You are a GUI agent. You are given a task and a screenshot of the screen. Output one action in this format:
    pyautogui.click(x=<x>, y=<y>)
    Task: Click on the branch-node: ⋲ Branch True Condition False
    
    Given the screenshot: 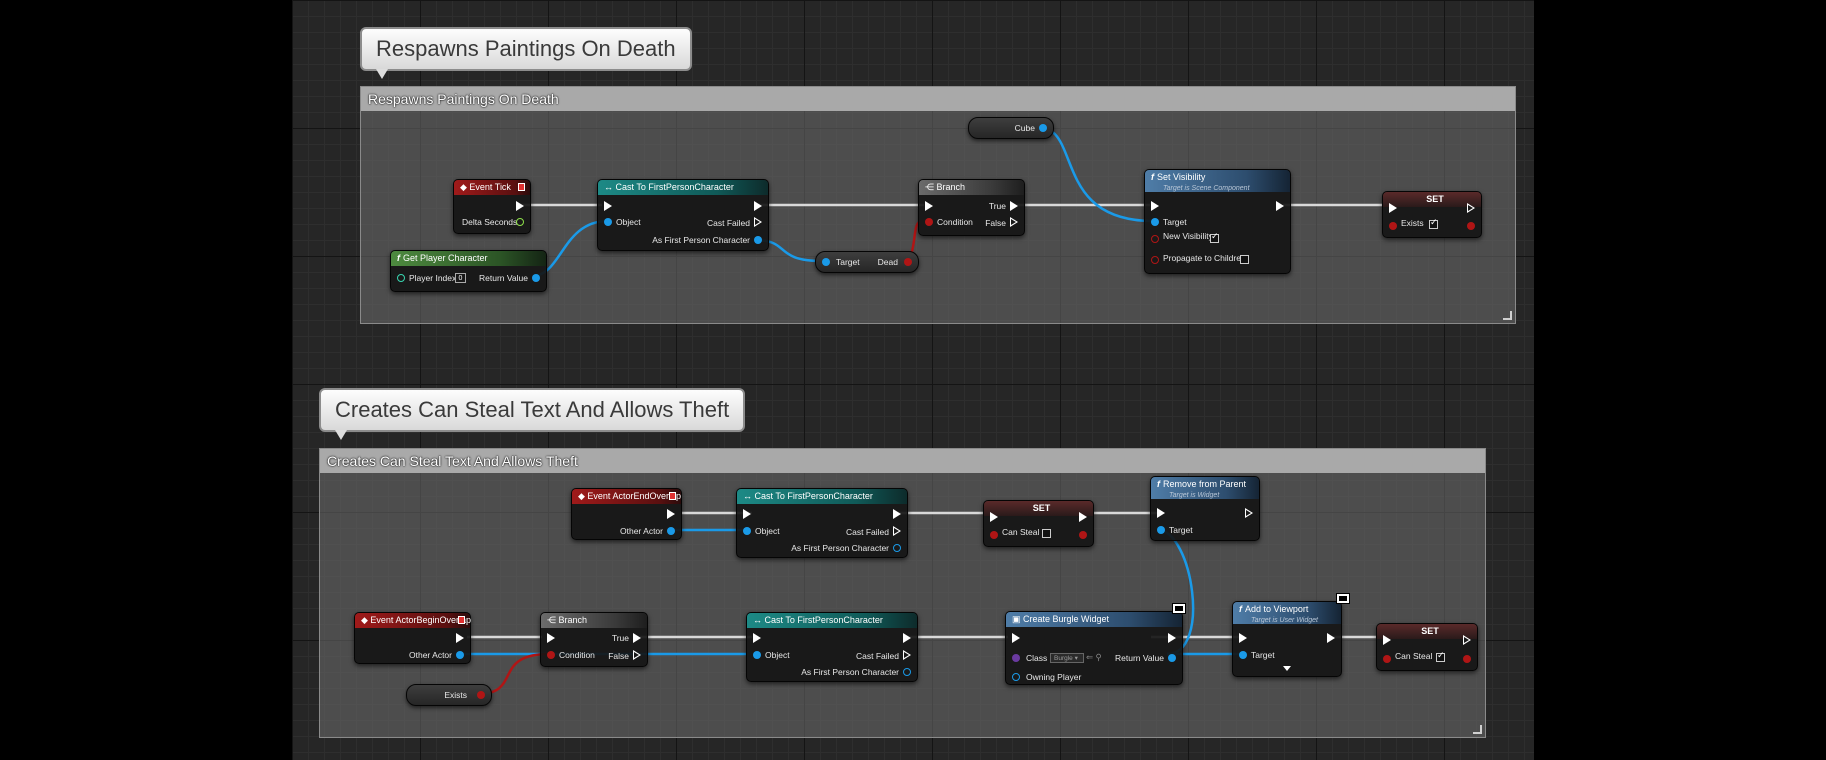 What is the action you would take?
    pyautogui.click(x=971, y=207)
    